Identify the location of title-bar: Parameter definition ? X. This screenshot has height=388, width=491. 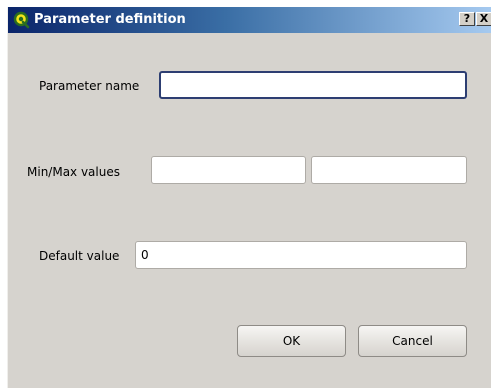
(249, 20).